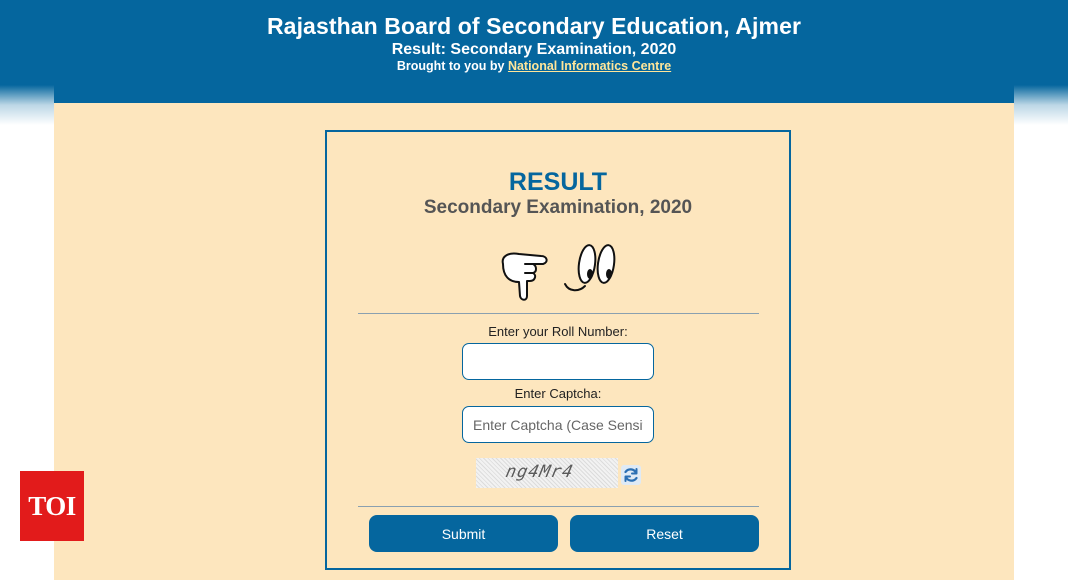 This screenshot has height=580, width=1068. What do you see at coordinates (558, 424) in the screenshot?
I see `captcha-input` at bounding box center [558, 424].